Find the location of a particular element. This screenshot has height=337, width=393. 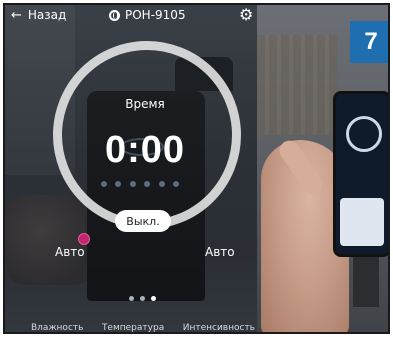

tab-temperature: Температура is located at coordinates (133, 327).